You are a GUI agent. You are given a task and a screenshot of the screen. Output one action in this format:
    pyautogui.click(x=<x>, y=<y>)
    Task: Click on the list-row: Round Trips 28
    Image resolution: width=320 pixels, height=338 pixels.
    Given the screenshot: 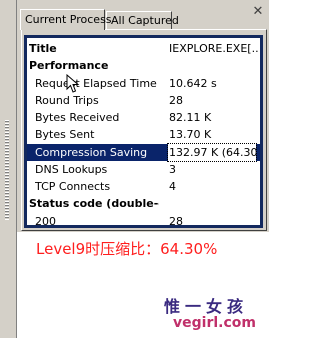 What is the action you would take?
    pyautogui.click(x=143, y=100)
    